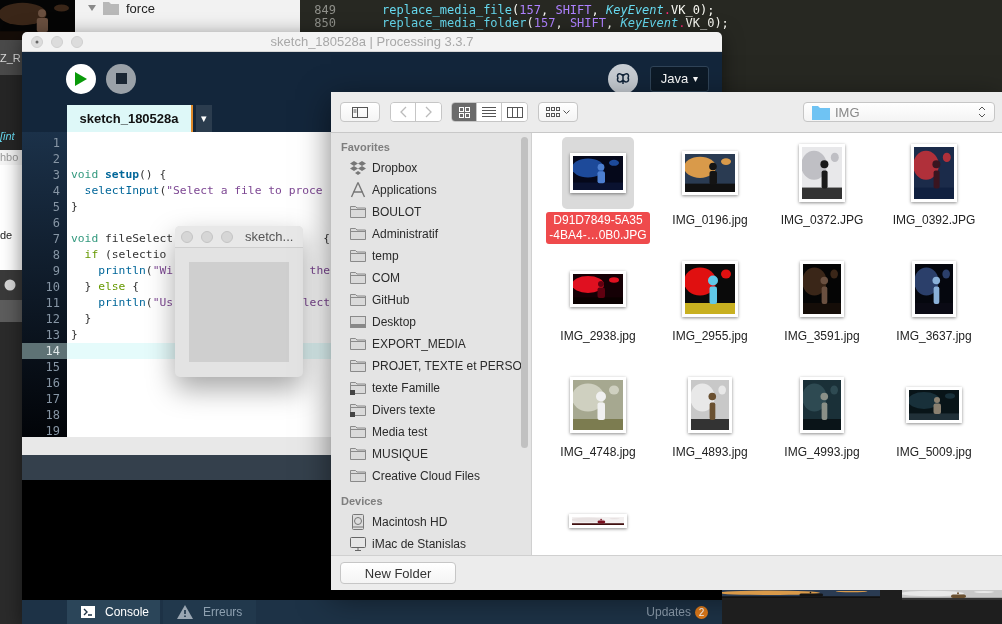 The width and height of the screenshot is (1002, 624). What do you see at coordinates (431, 300) in the screenshot?
I see `sidebar-item: GitHub` at bounding box center [431, 300].